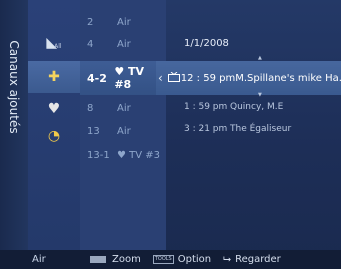 The image size is (341, 269). I want to click on channel-name: ♥ TV #8, so click(129, 78).